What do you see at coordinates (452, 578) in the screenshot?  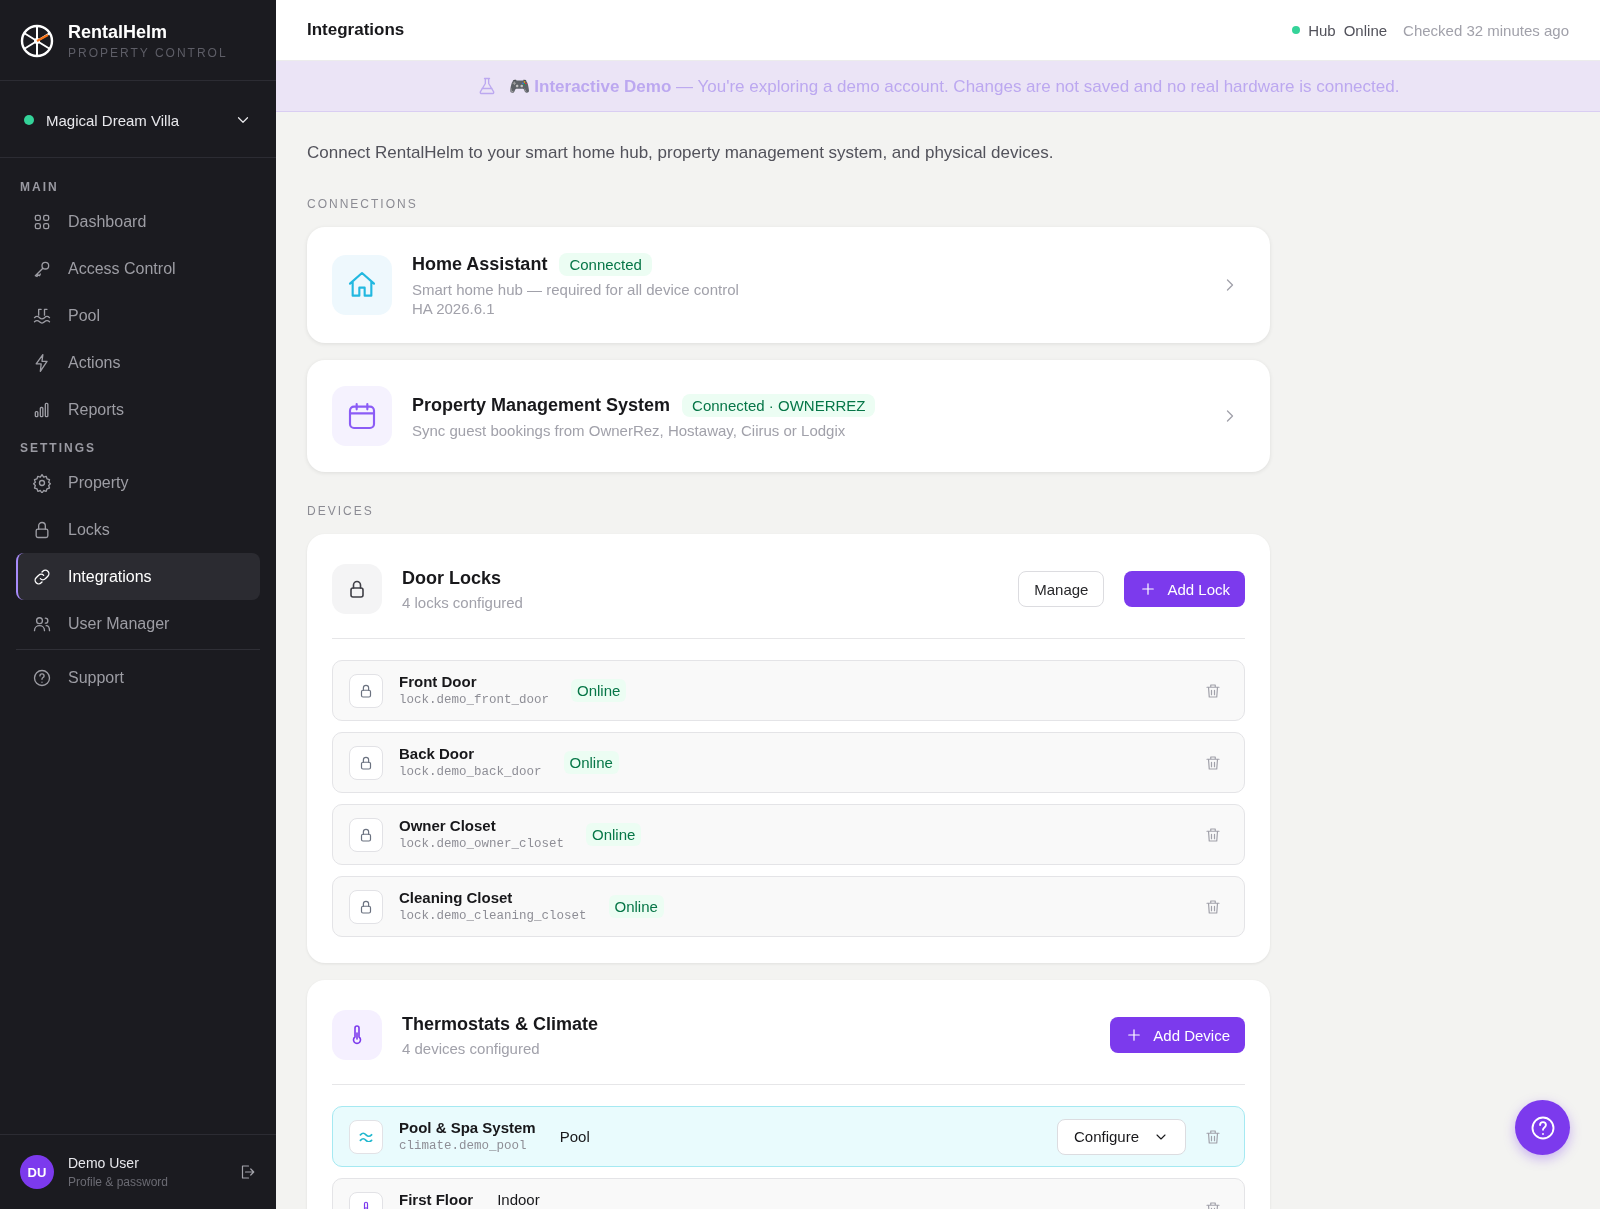 I see `group-title: Door Locks` at bounding box center [452, 578].